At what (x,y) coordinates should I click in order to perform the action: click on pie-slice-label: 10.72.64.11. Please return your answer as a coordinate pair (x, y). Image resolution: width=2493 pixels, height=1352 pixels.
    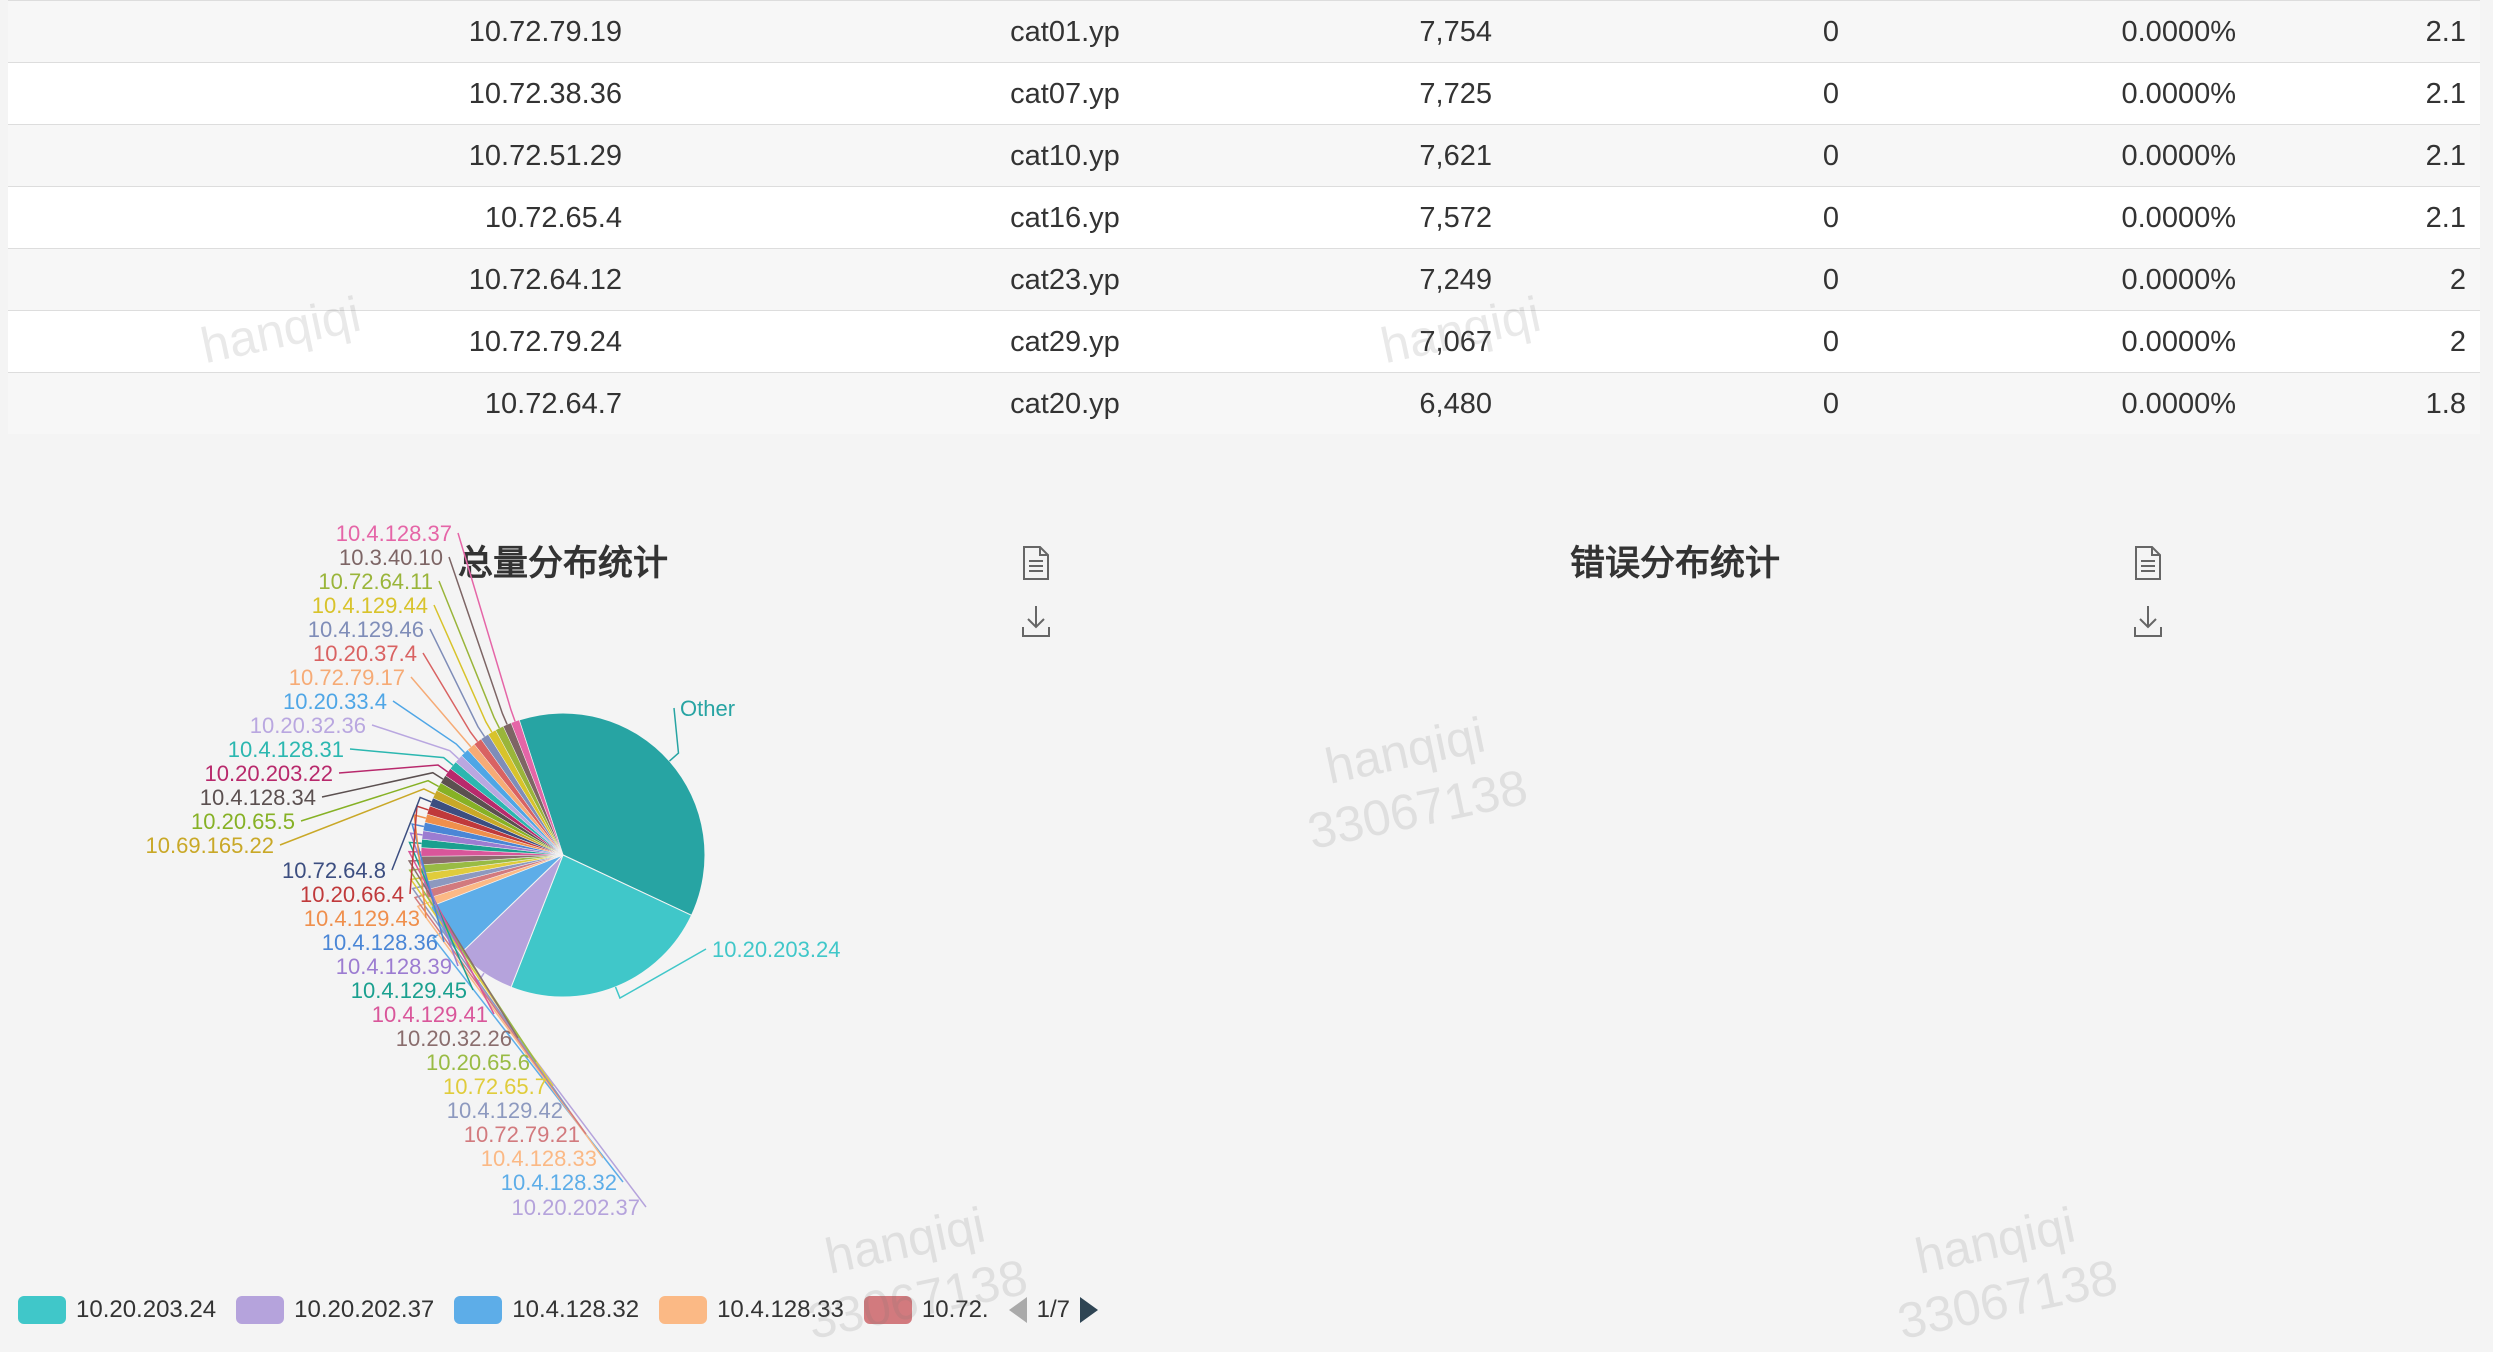
    Looking at the image, I should click on (375, 581).